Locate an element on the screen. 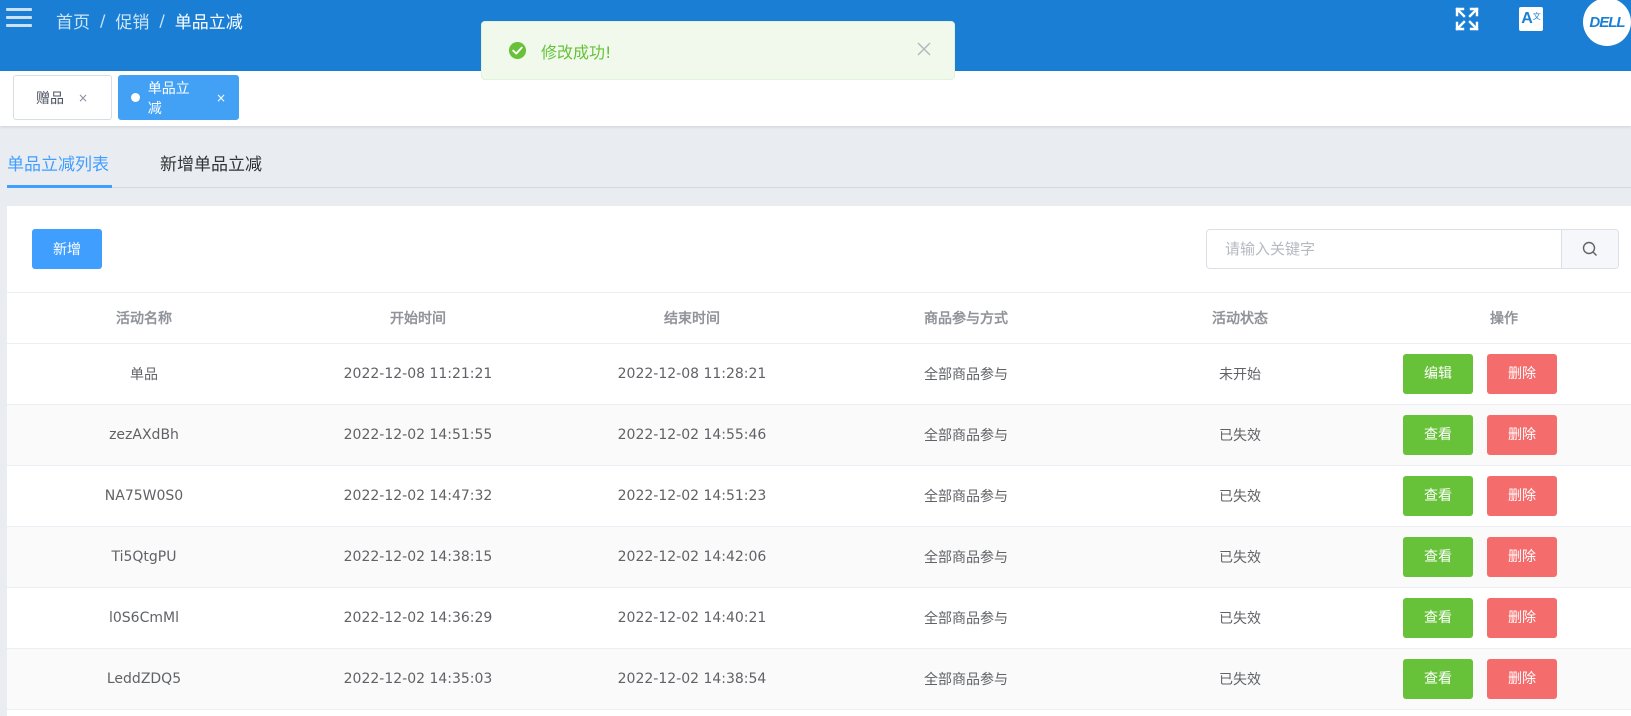 This screenshot has width=1631, height=716. cell-start-time: 2022-12-08 11:21:21 is located at coordinates (418, 374).